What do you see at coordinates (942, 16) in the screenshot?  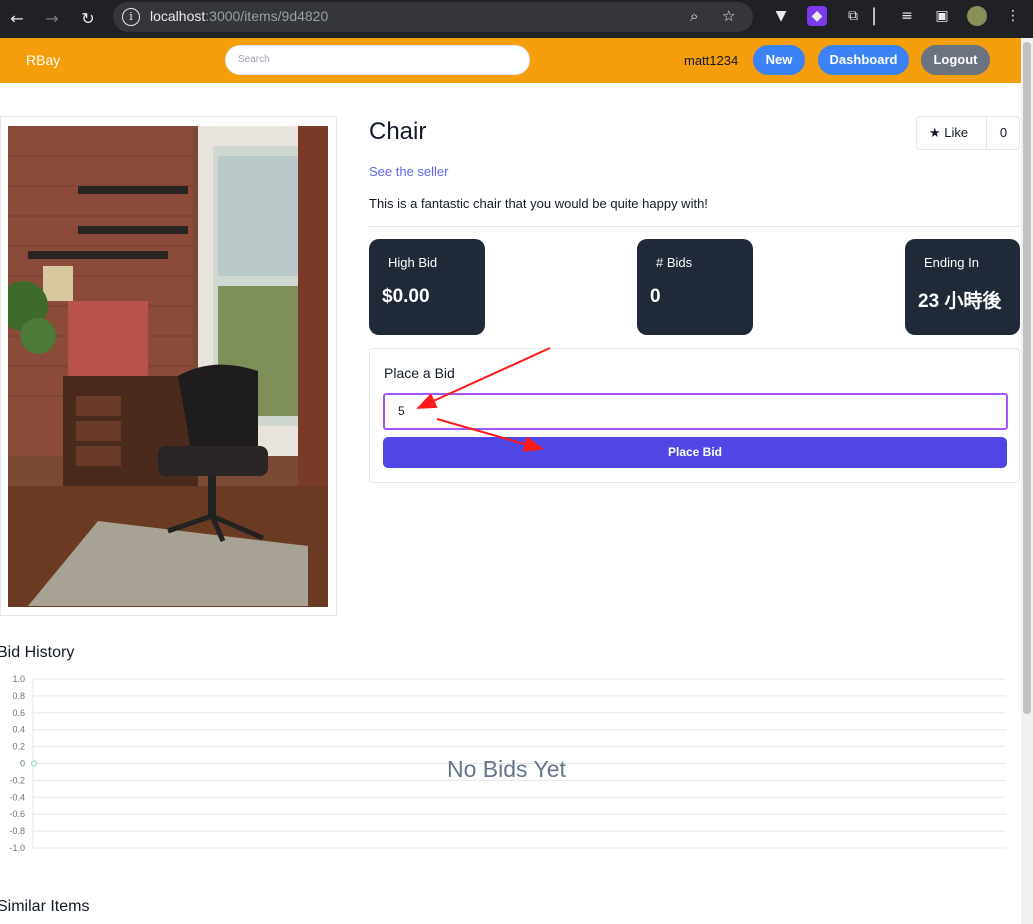 I see `side-panel-icon: ▣` at bounding box center [942, 16].